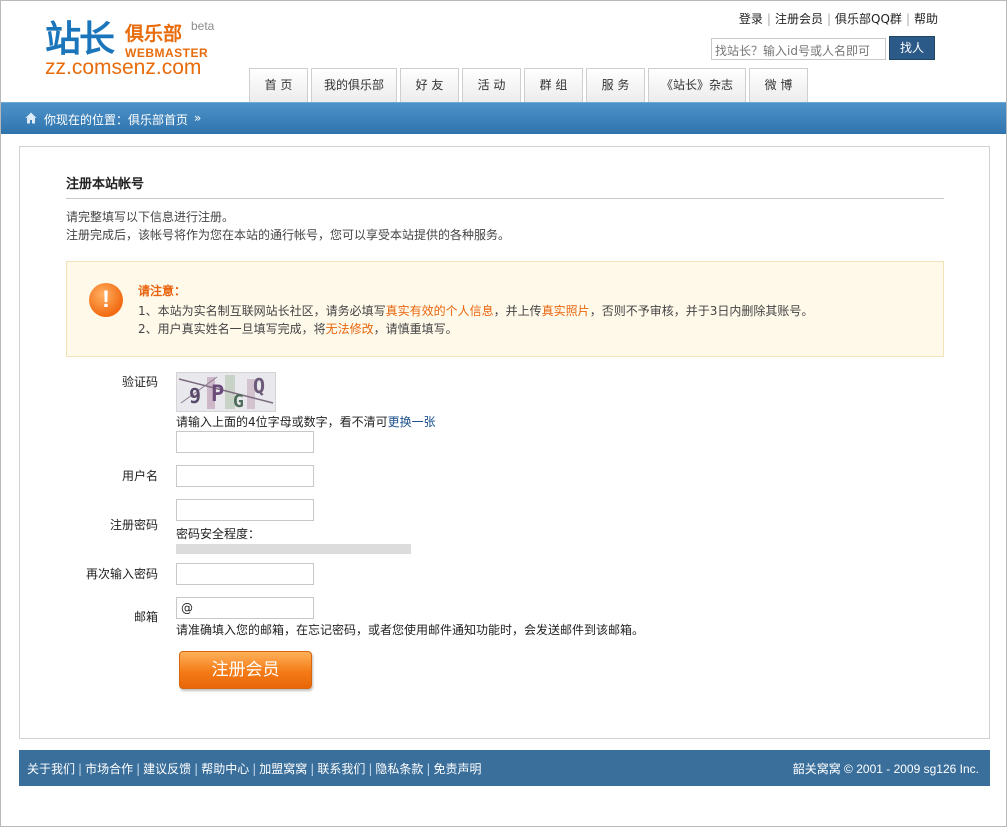 The width and height of the screenshot is (1007, 827). Describe the element at coordinates (145, 617) in the screenshot. I see `email-label: 邮箱` at that location.